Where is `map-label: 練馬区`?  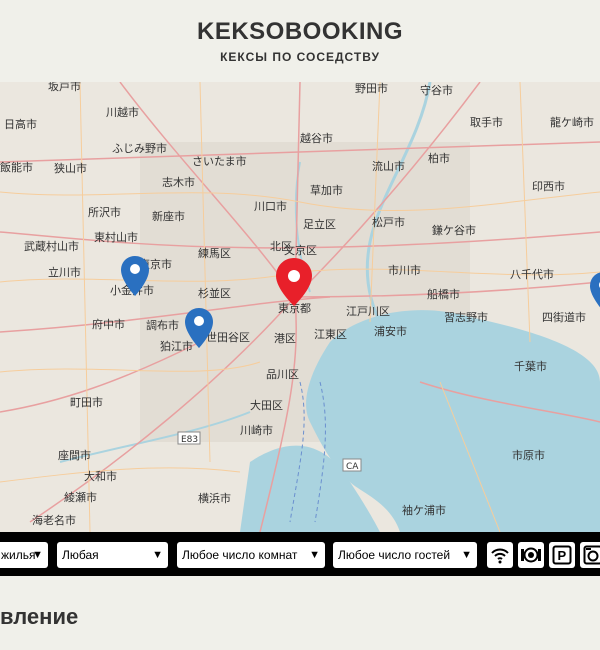 map-label: 練馬区 is located at coordinates (214, 253).